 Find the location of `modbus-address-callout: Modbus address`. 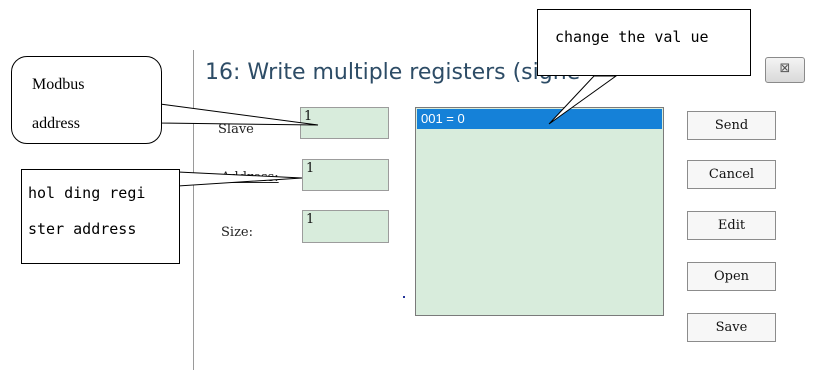

modbus-address-callout: Modbus address is located at coordinates (86, 100).